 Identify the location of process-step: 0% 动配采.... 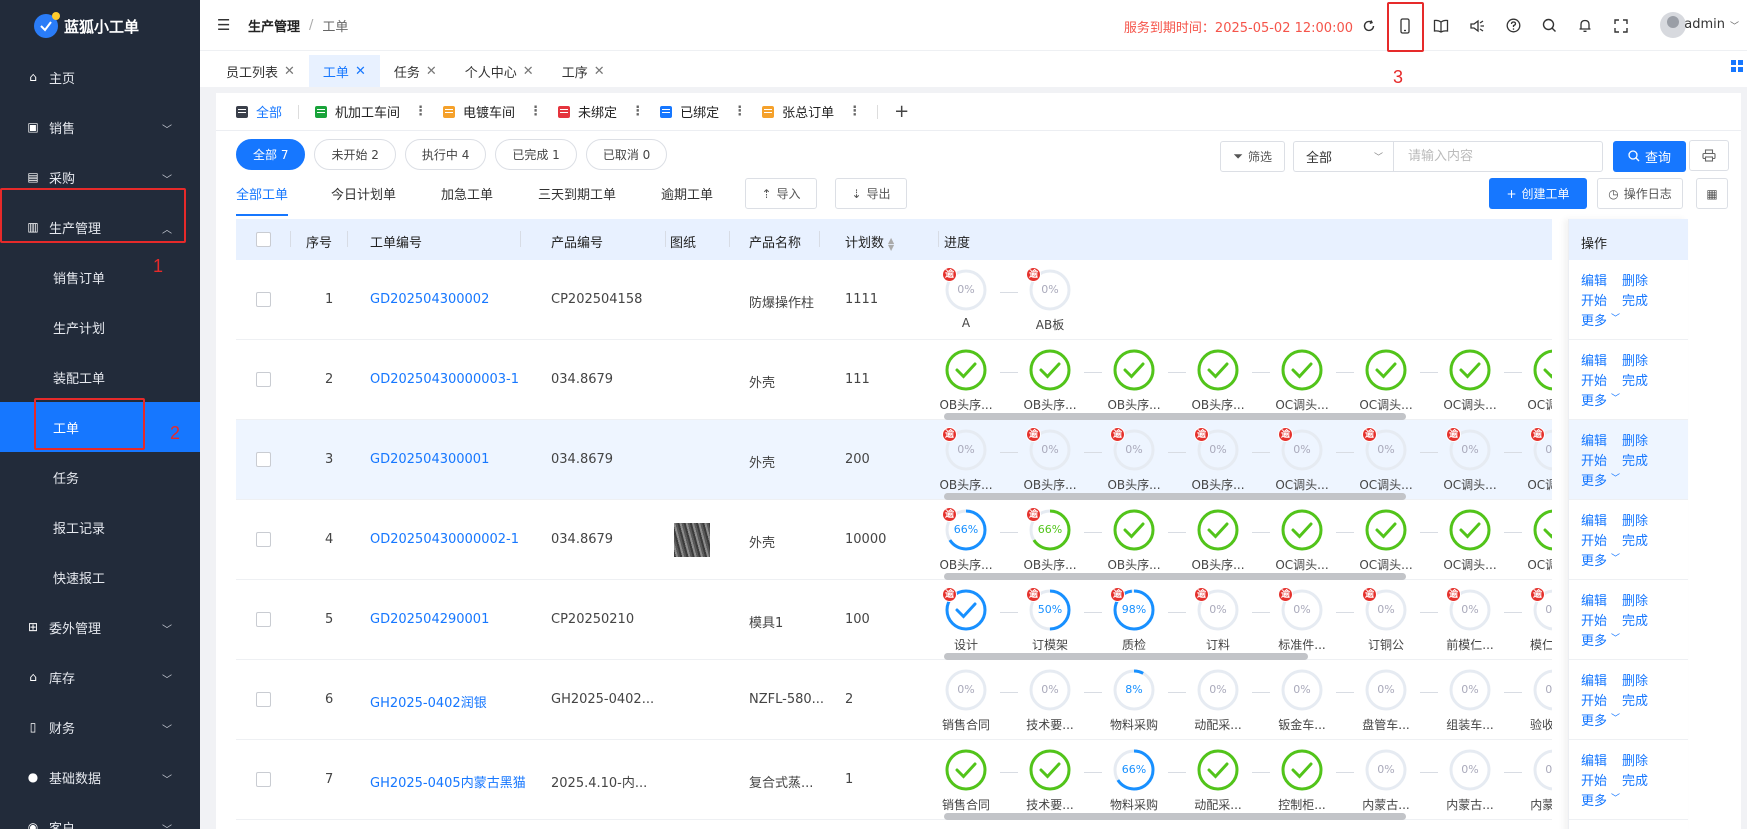
(1213, 700).